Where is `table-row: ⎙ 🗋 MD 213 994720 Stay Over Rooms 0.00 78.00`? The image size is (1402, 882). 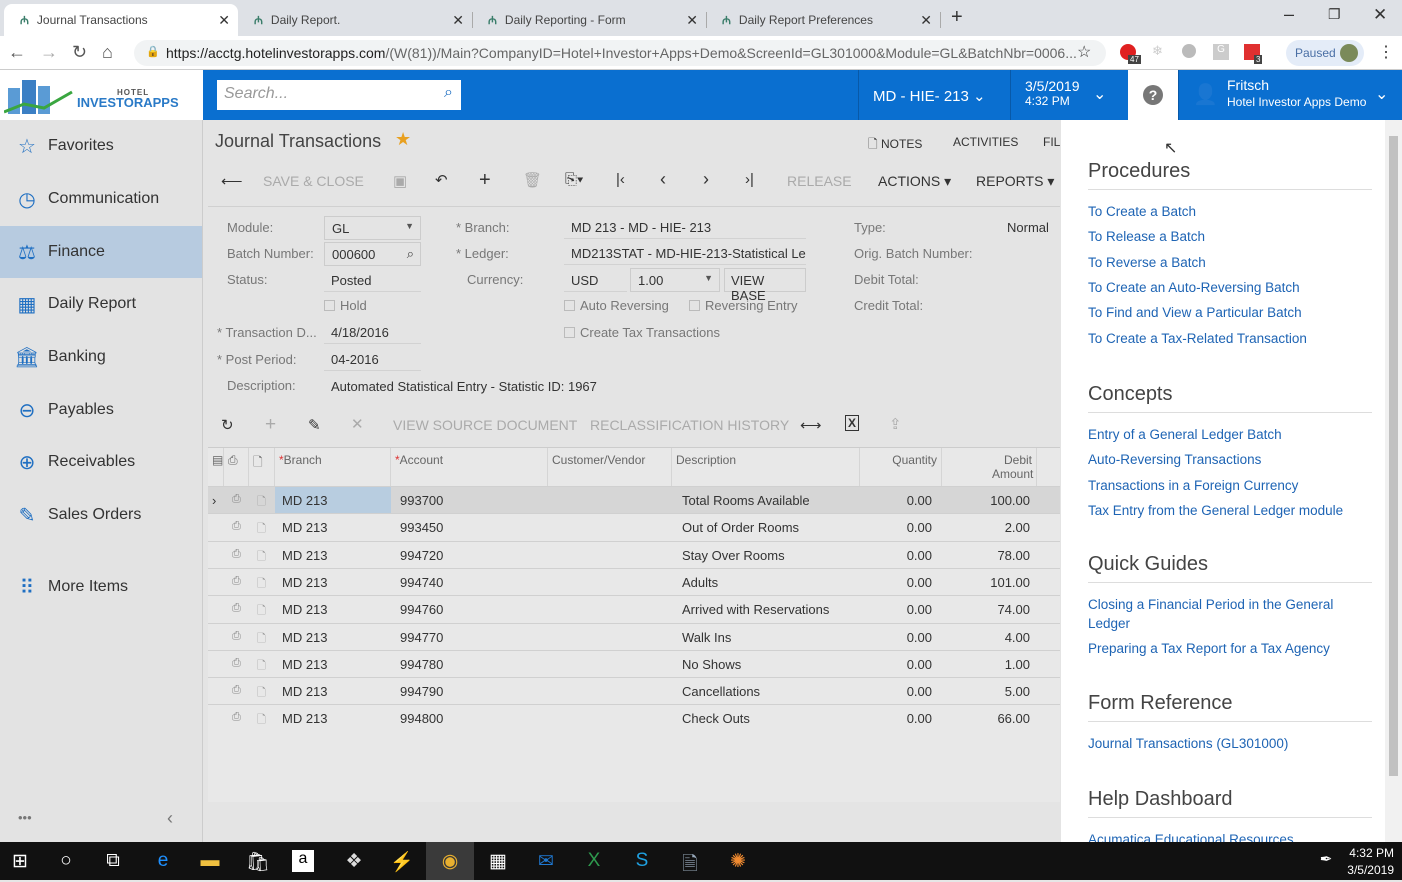
table-row: ⎙ 🗋 MD 213 994720 Stay Over Rooms 0.00 78.00 is located at coordinates (634, 554).